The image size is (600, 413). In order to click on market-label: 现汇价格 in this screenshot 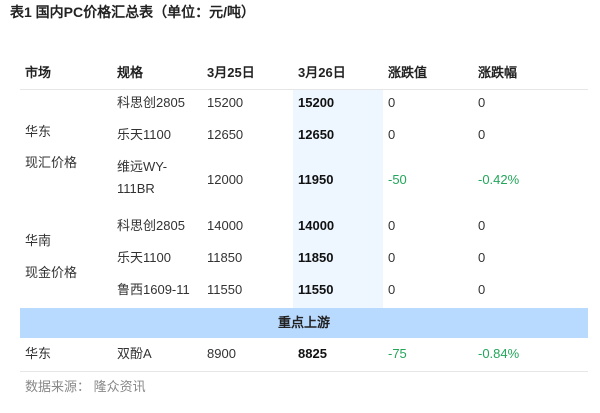, I will do `click(51, 162)`.